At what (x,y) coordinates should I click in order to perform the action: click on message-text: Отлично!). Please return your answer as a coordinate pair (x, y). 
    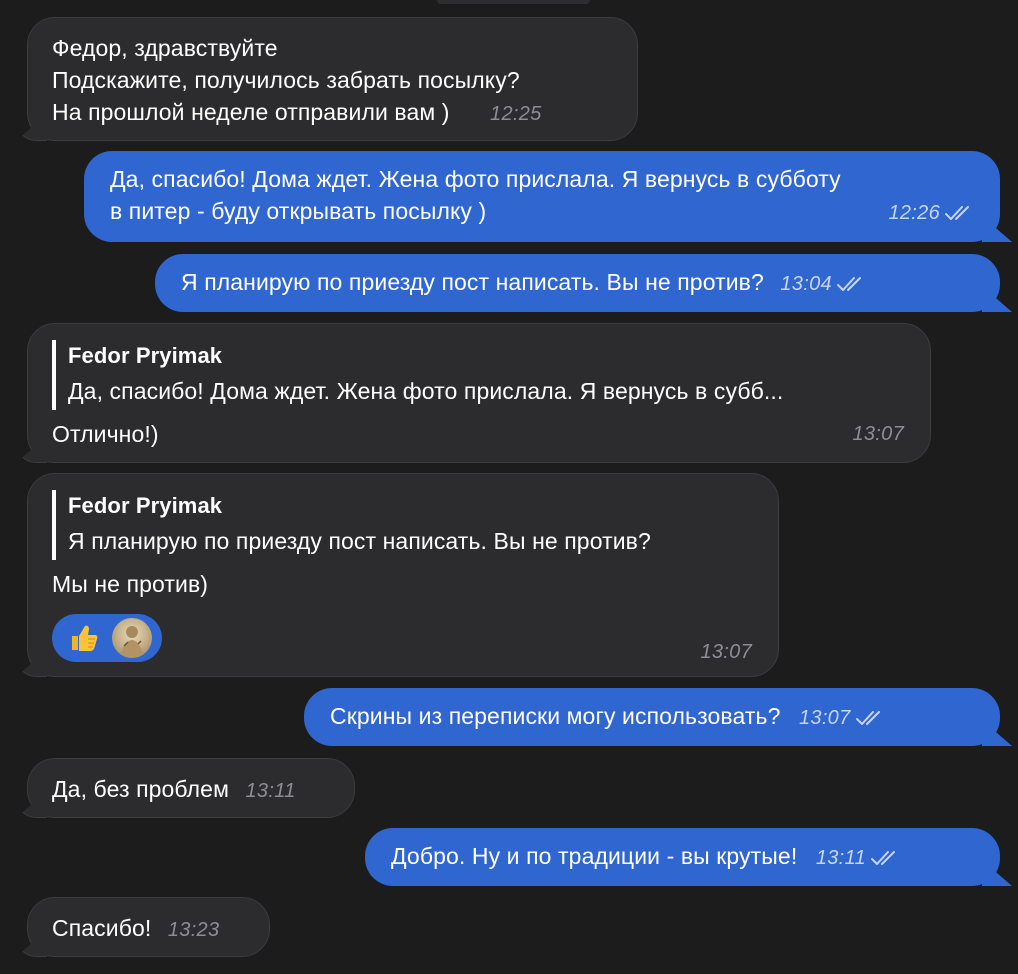
    Looking at the image, I should click on (105, 434).